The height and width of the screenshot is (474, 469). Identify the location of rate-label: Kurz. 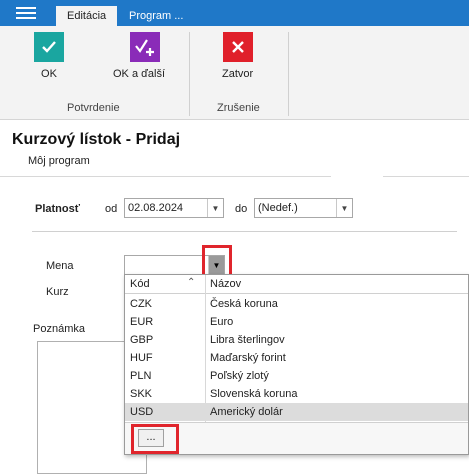
(57, 292).